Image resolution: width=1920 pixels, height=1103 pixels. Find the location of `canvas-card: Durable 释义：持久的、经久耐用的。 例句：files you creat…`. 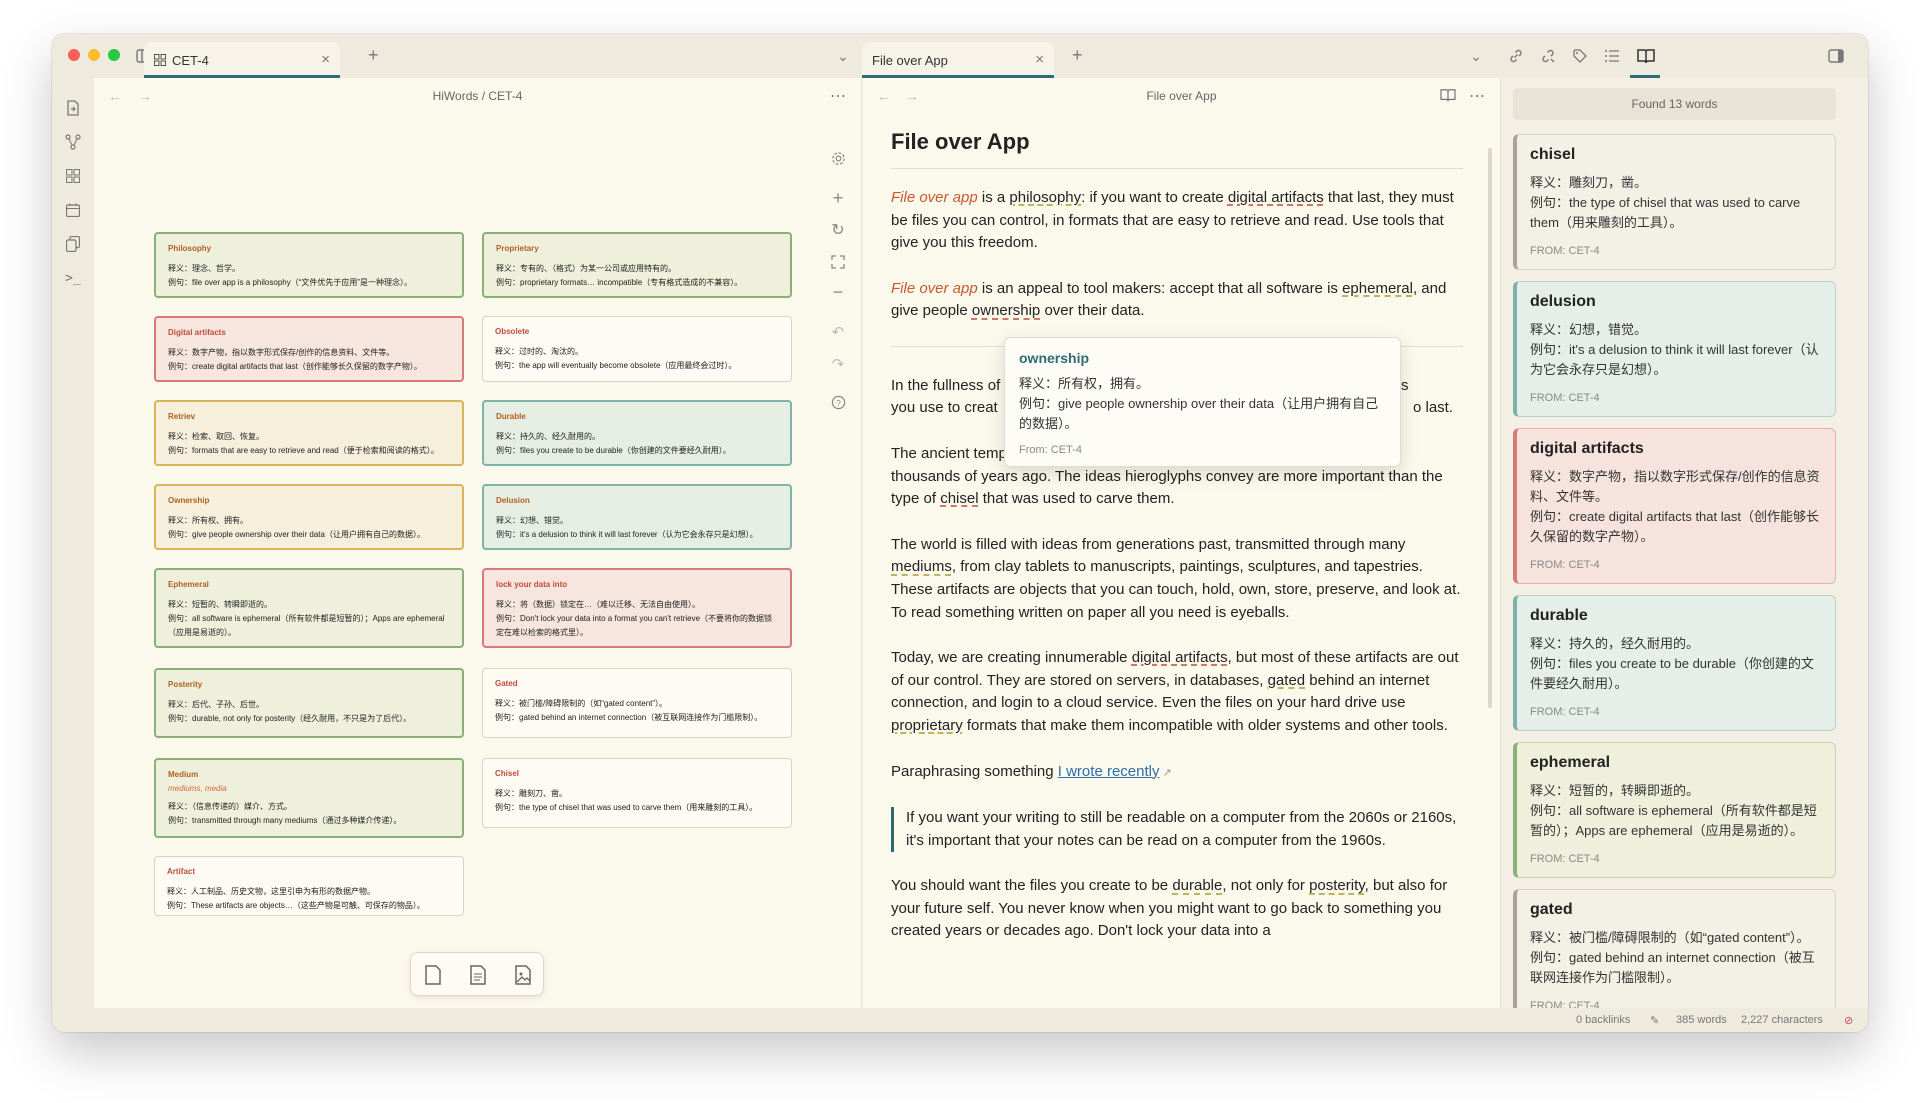

canvas-card: Durable 释义：持久的、经久耐用的。 例句：files you creat… is located at coordinates (637, 433).